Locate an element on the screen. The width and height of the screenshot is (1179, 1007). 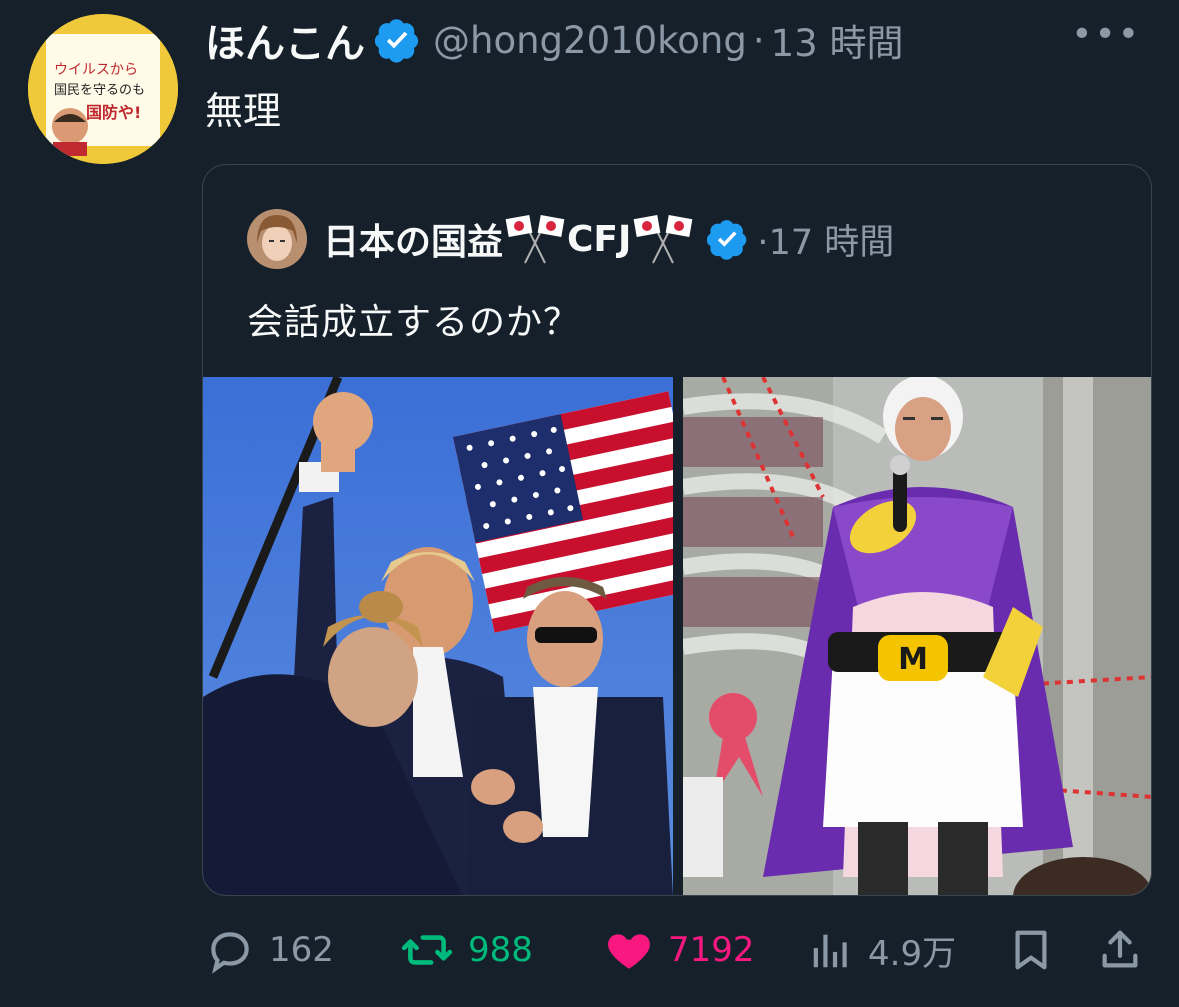
book-line-2: 国民を守るのも is located at coordinates (99, 90).